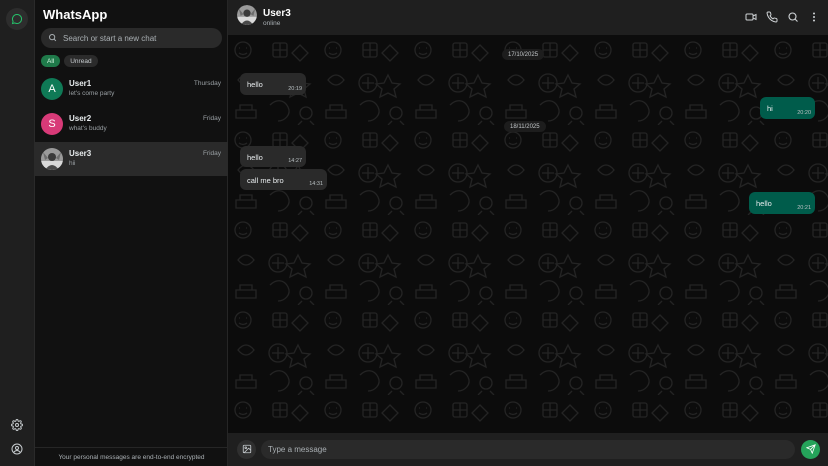  What do you see at coordinates (316, 184) in the screenshot?
I see `message-time: 14:31` at bounding box center [316, 184].